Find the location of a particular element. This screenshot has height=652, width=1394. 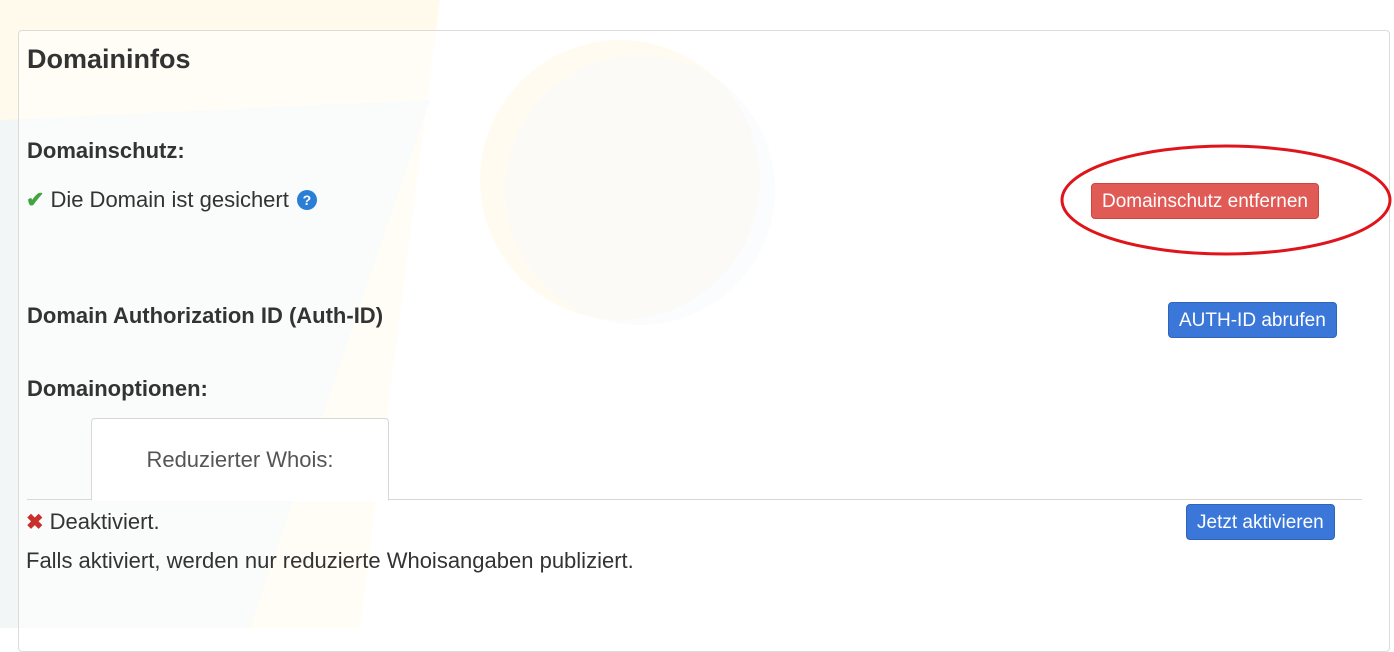

page-title: Domaininfos is located at coordinates (109, 59).